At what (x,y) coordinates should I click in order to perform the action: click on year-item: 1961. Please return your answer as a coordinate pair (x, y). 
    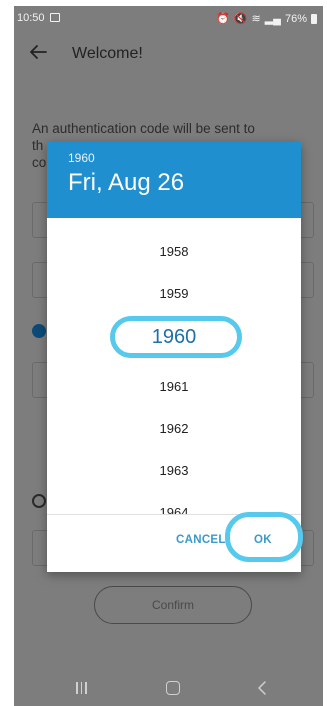
    Looking at the image, I should click on (174, 386).